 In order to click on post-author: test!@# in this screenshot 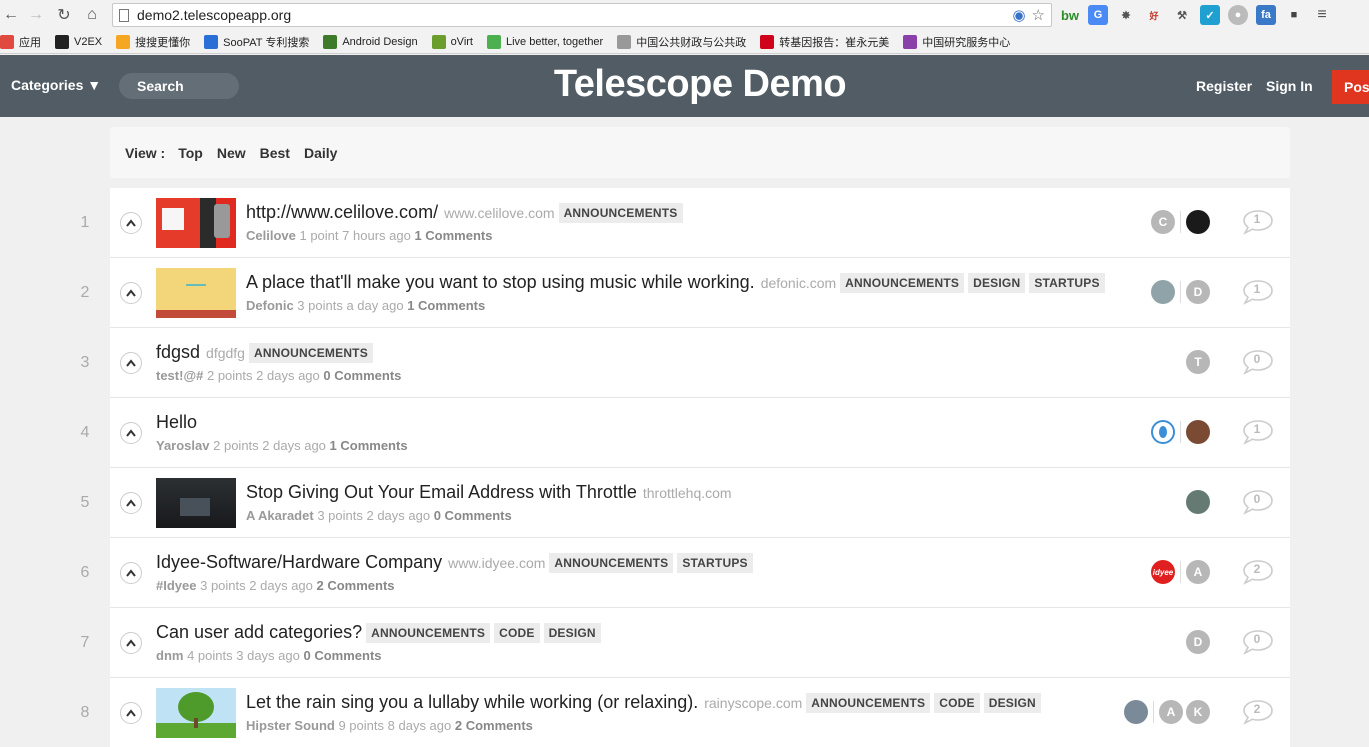, I will do `click(179, 375)`.